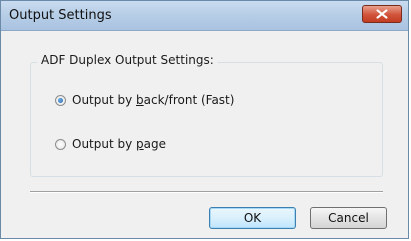  Describe the element at coordinates (206, 192) in the screenshot. I see `separator` at that location.